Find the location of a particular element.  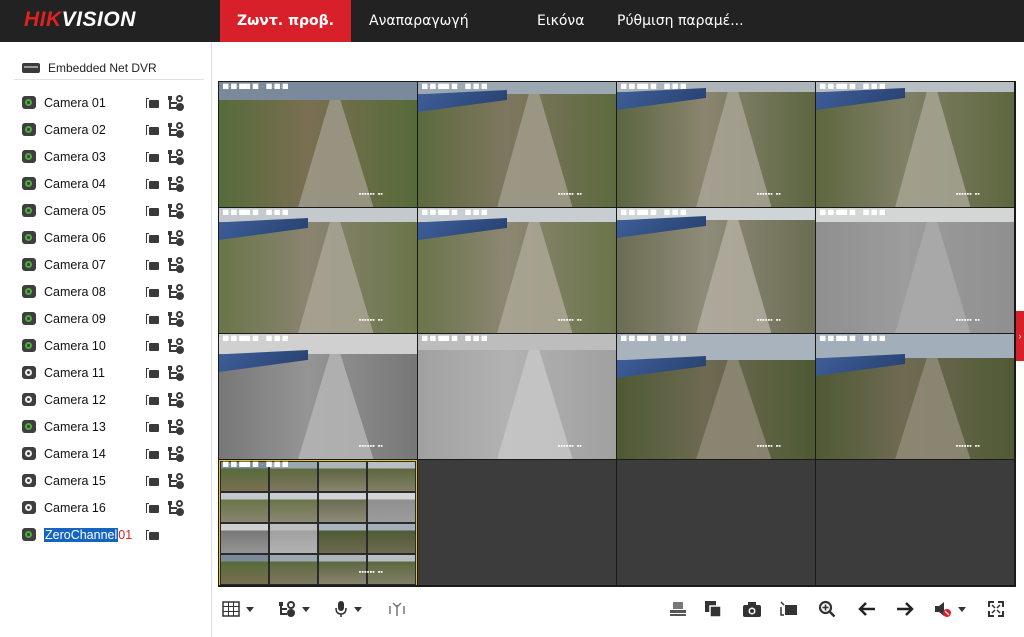

camera-item: Camera 04 is located at coordinates (114, 183).